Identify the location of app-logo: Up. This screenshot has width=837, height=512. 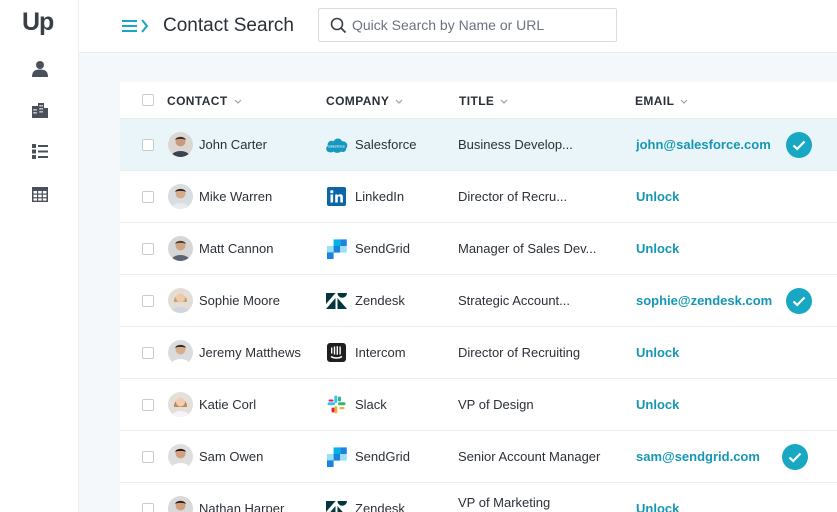
(38, 22).